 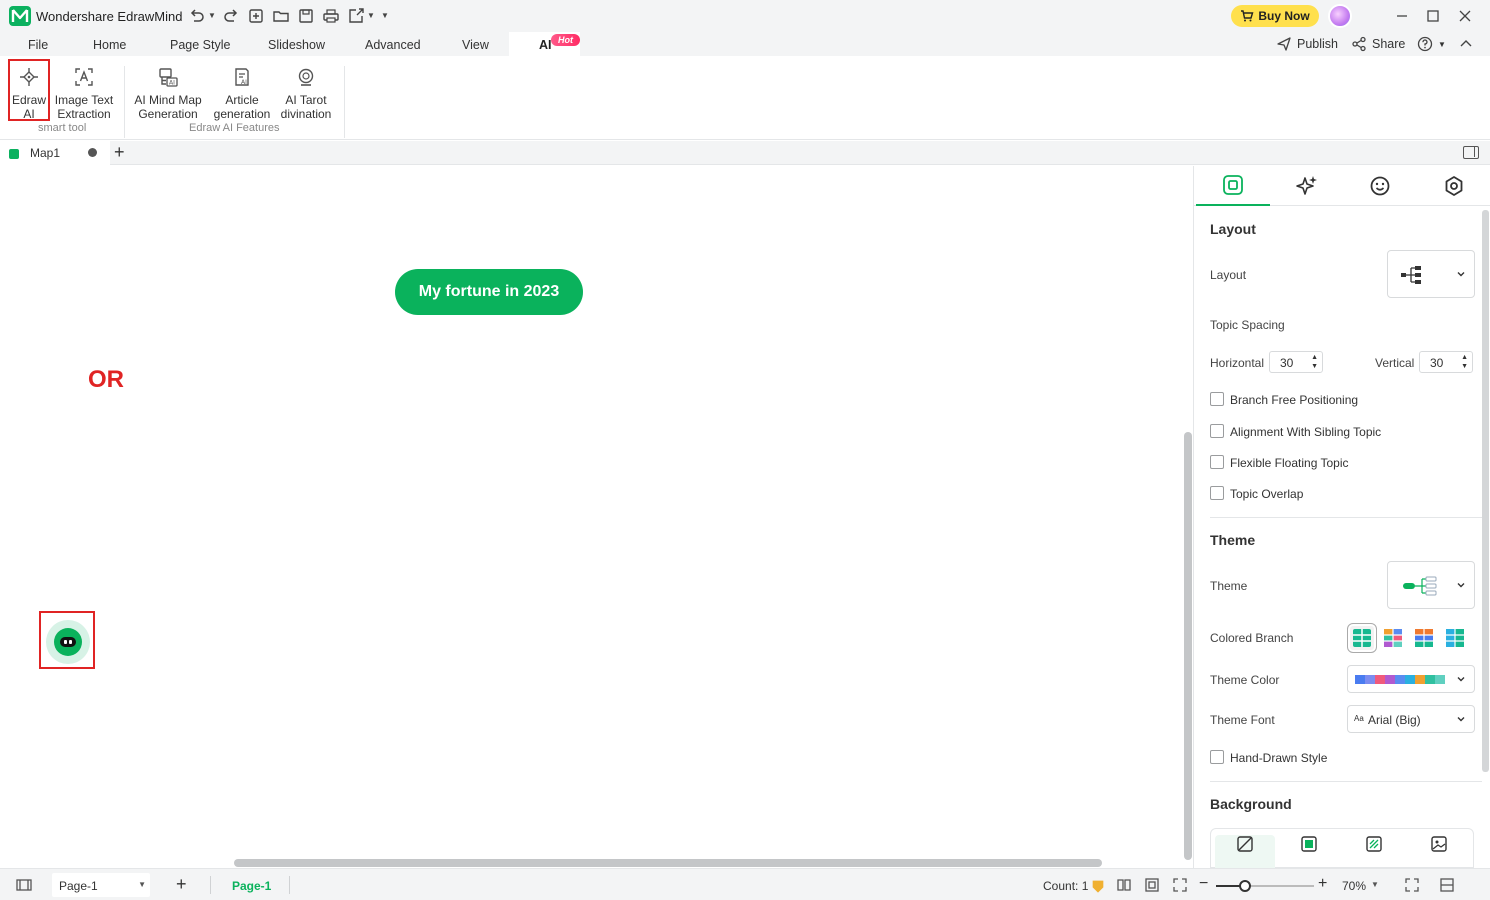 What do you see at coordinates (385, 15) in the screenshot?
I see `customize-toolbar-icon: ▼` at bounding box center [385, 15].